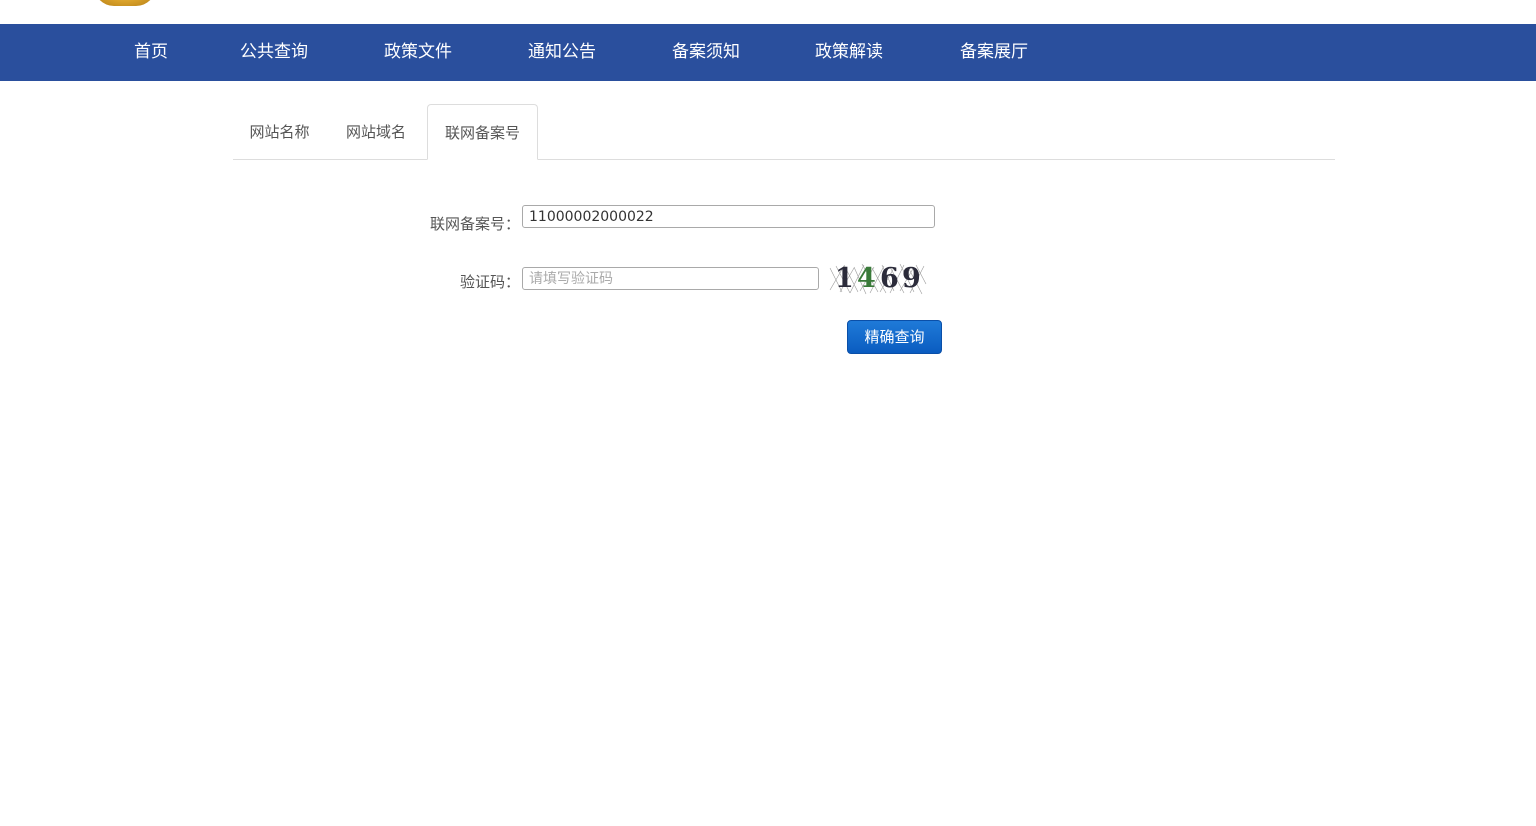 This screenshot has height=826, width=1536. Describe the element at coordinates (784, 132) in the screenshot. I see `query-type-tabs: 网站名称 网站域名 联网备案号` at that location.